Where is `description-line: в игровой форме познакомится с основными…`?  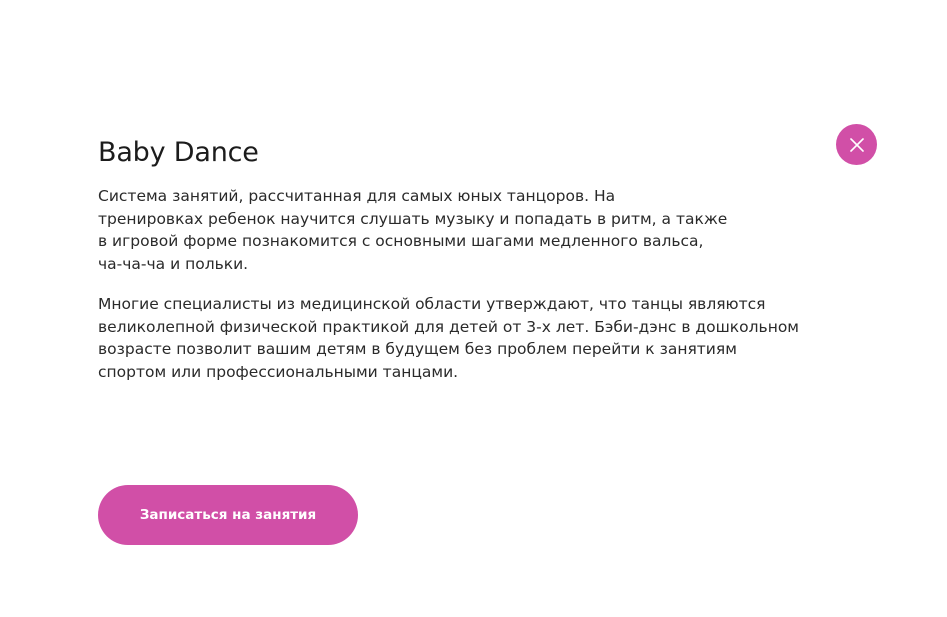
description-line: в игровой форме познакомится с основными… is located at coordinates (401, 241).